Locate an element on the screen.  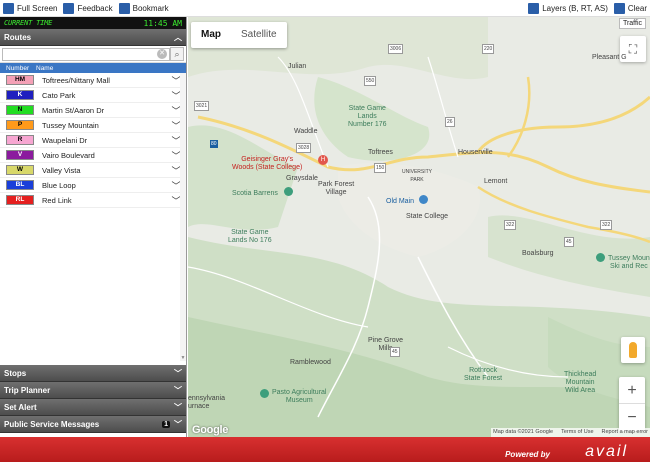
map-label-parkforest: Park Forest Village is located at coordinates (336, 188).